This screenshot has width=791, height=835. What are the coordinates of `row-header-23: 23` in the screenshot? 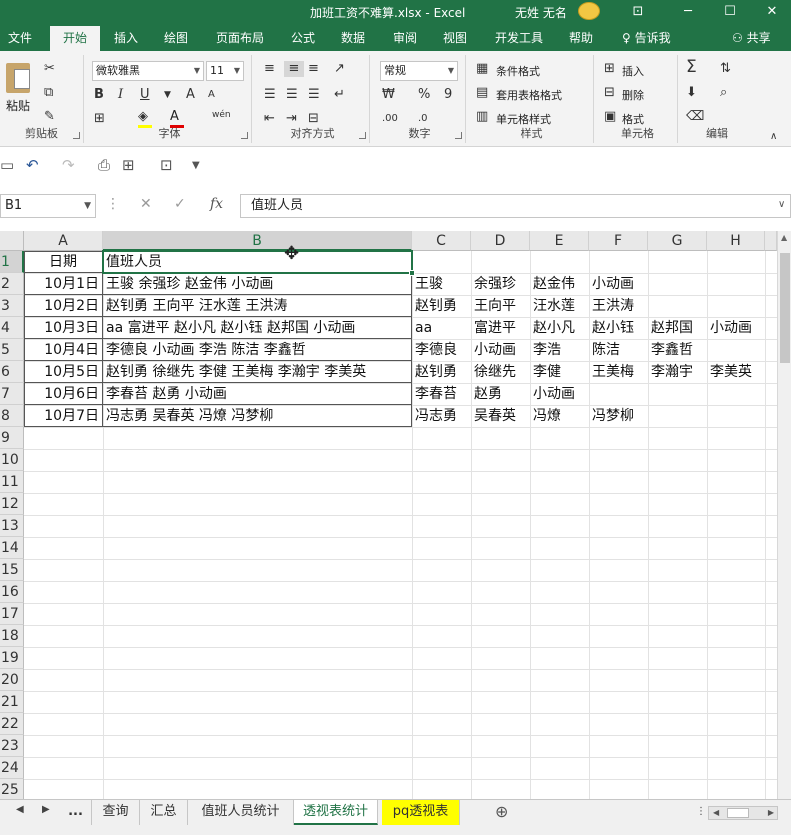 It's located at (12, 746).